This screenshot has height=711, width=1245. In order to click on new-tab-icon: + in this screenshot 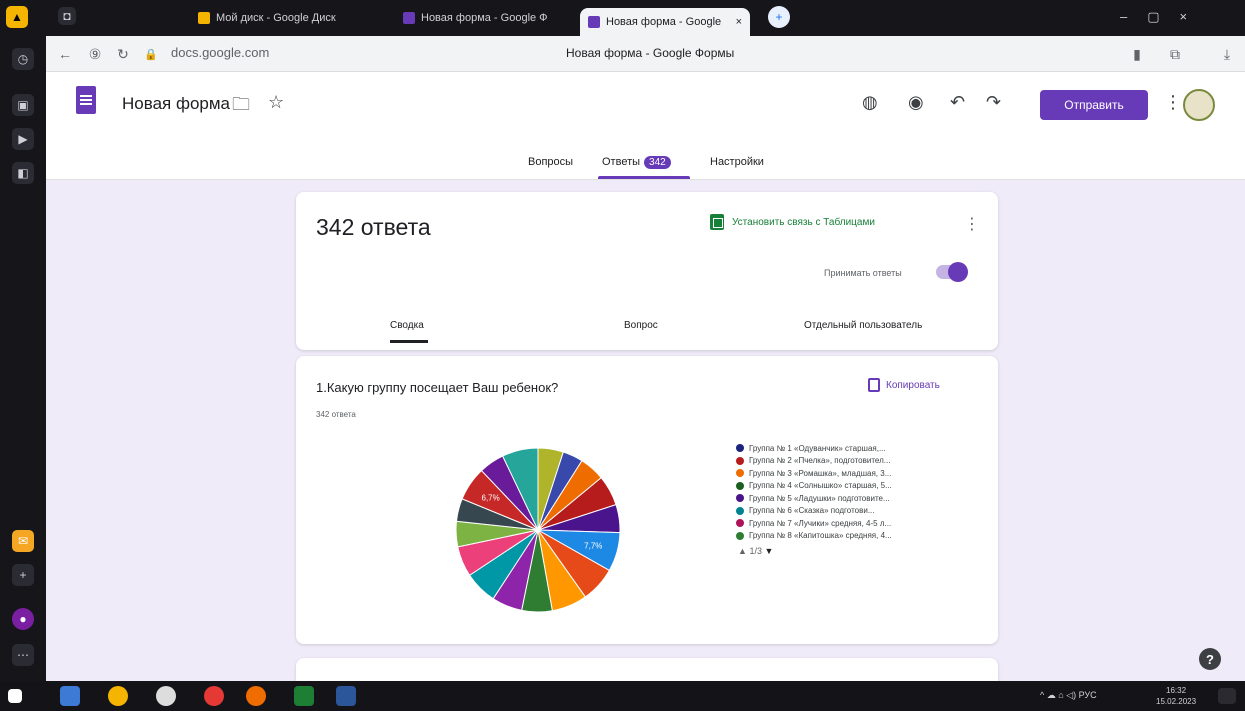, I will do `click(779, 17)`.